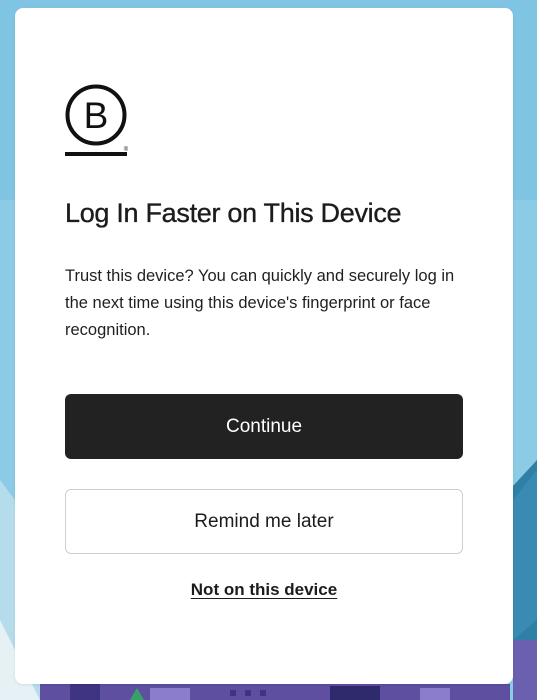 The image size is (537, 700). I want to click on not-on-this-device-link: Not on this device, so click(264, 590).